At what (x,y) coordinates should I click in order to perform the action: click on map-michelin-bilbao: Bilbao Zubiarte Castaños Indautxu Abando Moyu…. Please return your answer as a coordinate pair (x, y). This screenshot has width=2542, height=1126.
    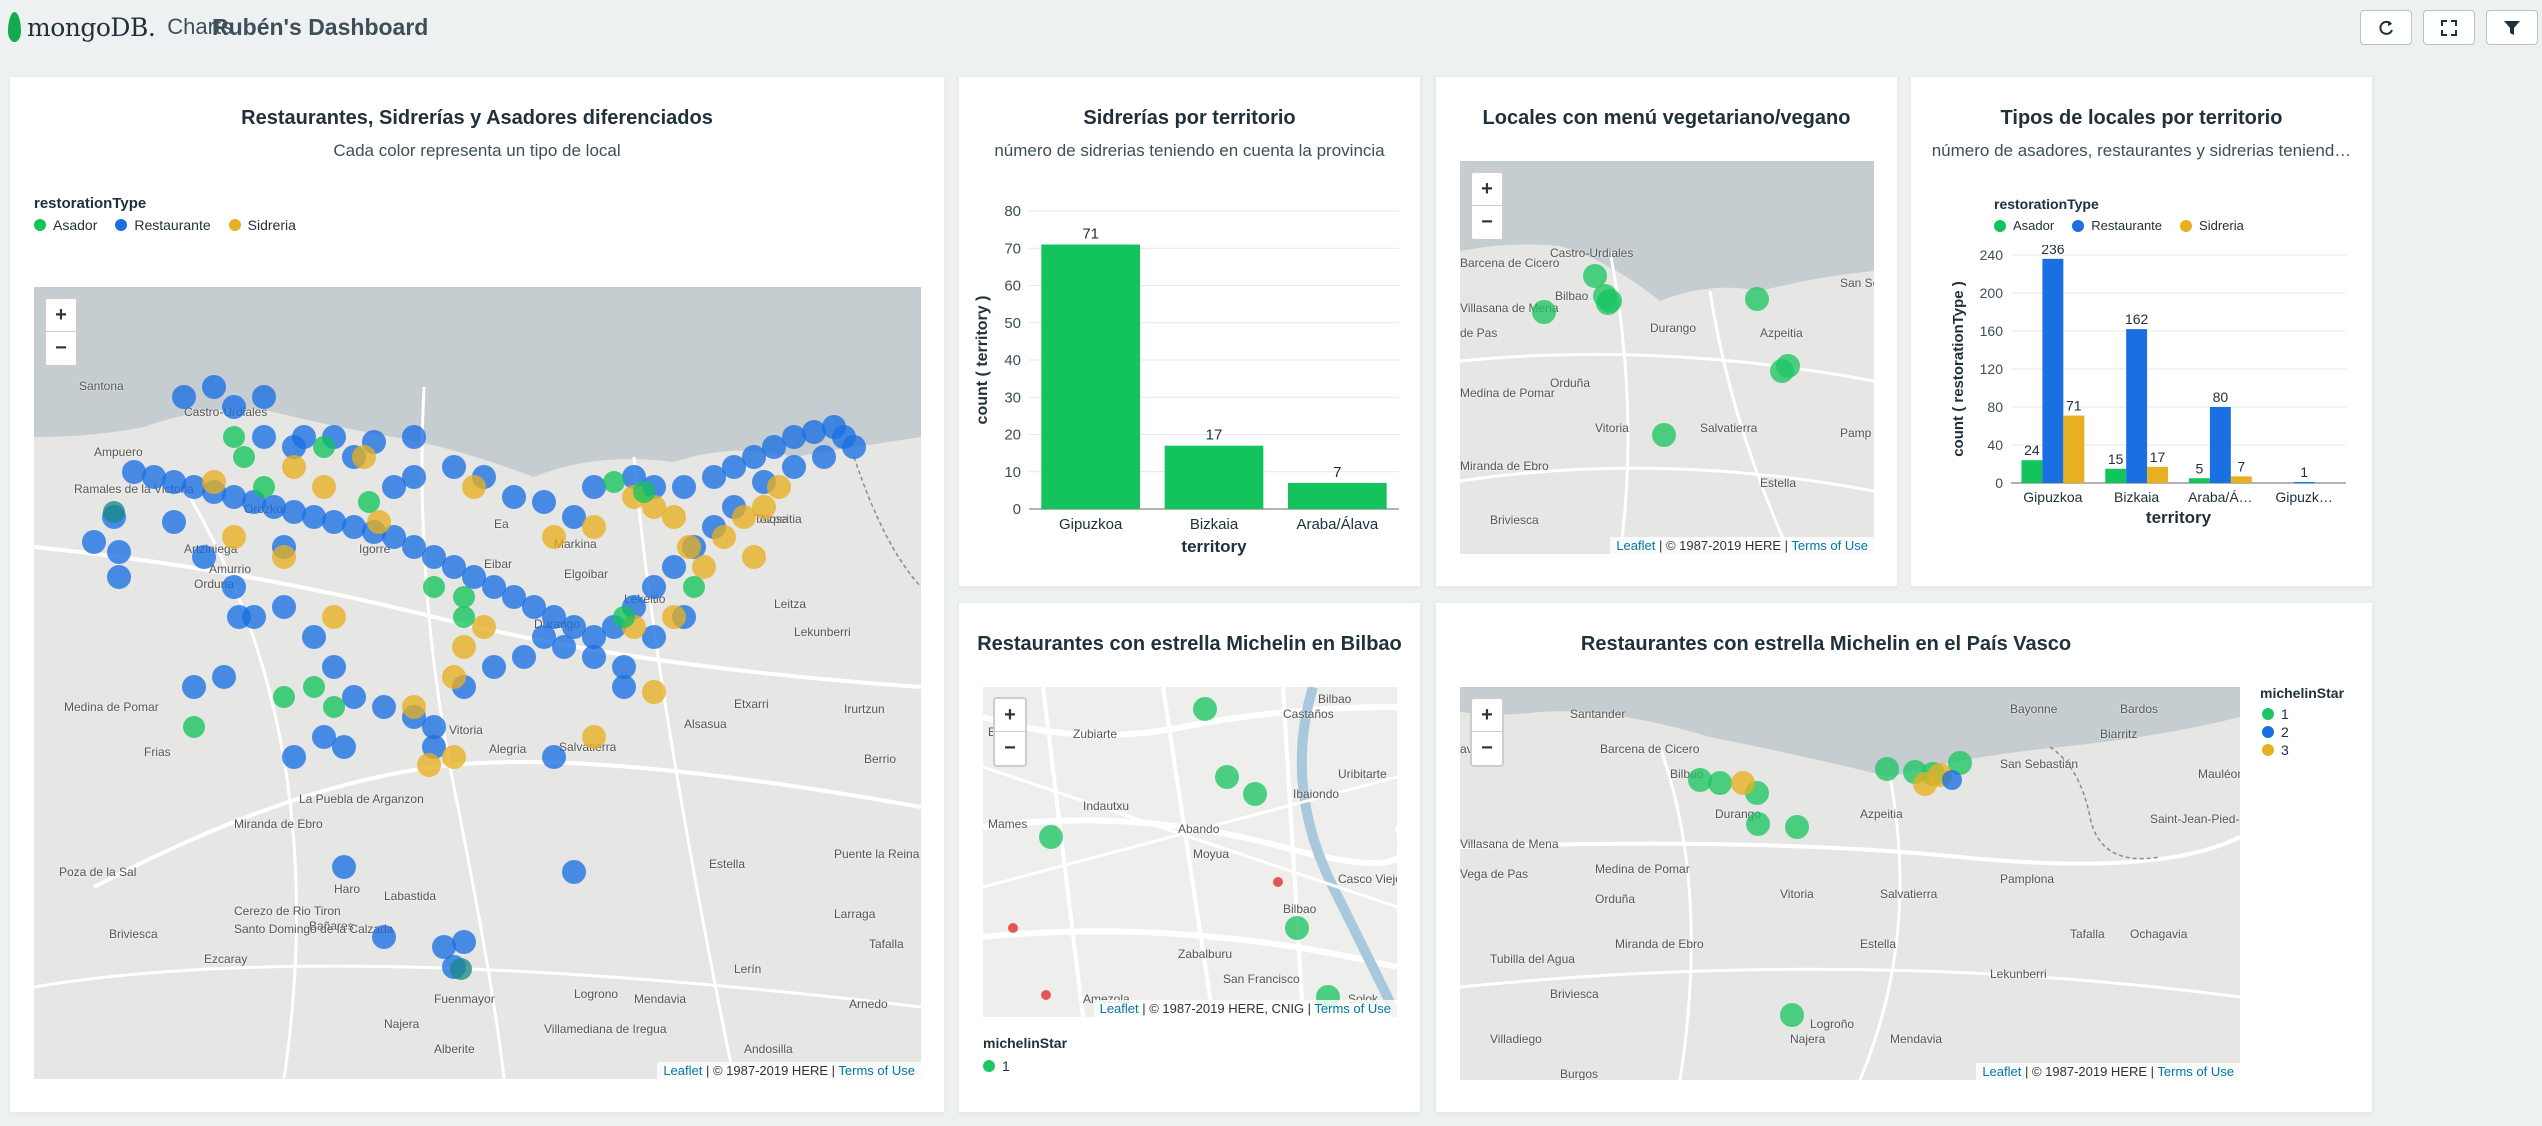
    Looking at the image, I should click on (1190, 852).